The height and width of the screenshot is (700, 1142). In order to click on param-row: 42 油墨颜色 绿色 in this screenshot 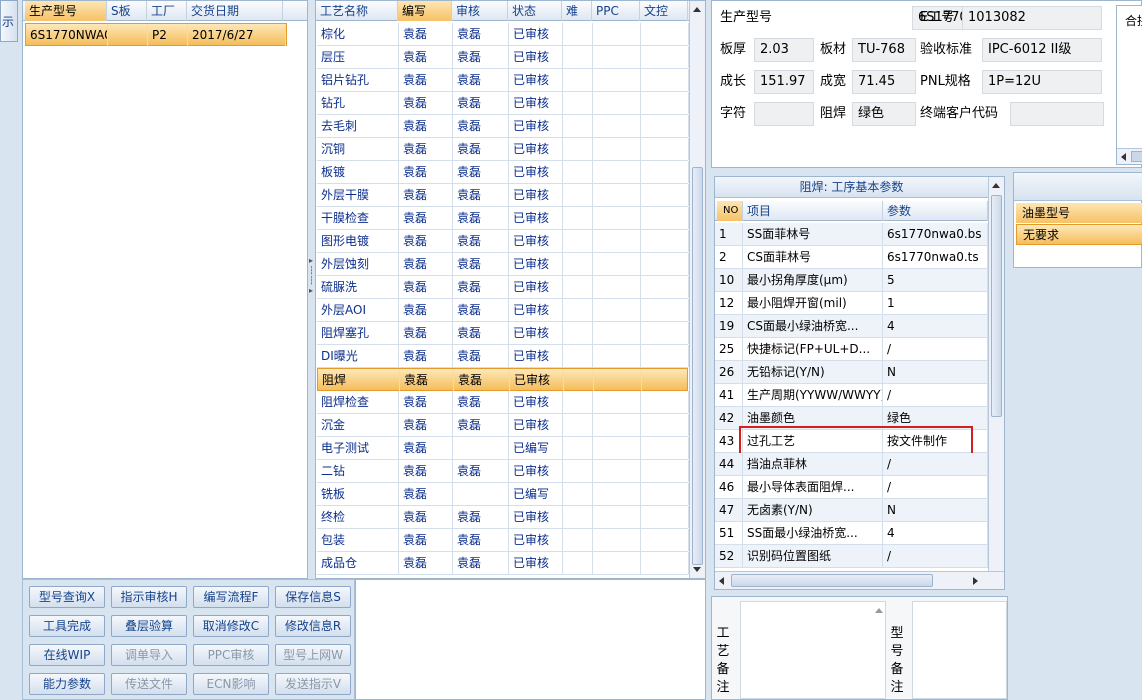, I will do `click(851, 418)`.